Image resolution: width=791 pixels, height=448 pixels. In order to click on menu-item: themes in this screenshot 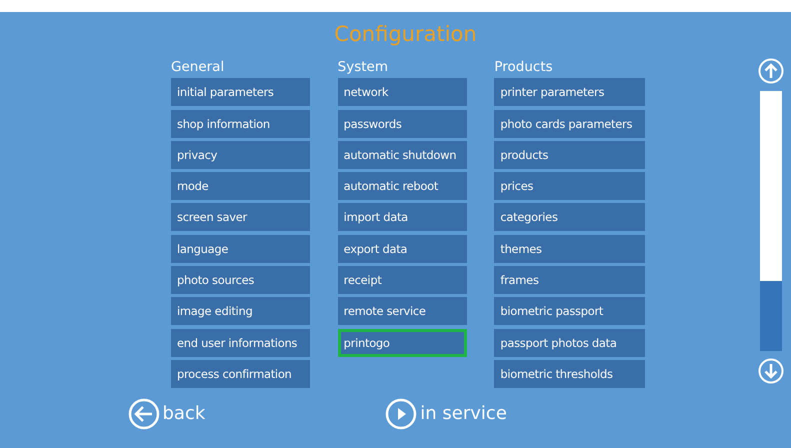, I will do `click(569, 248)`.